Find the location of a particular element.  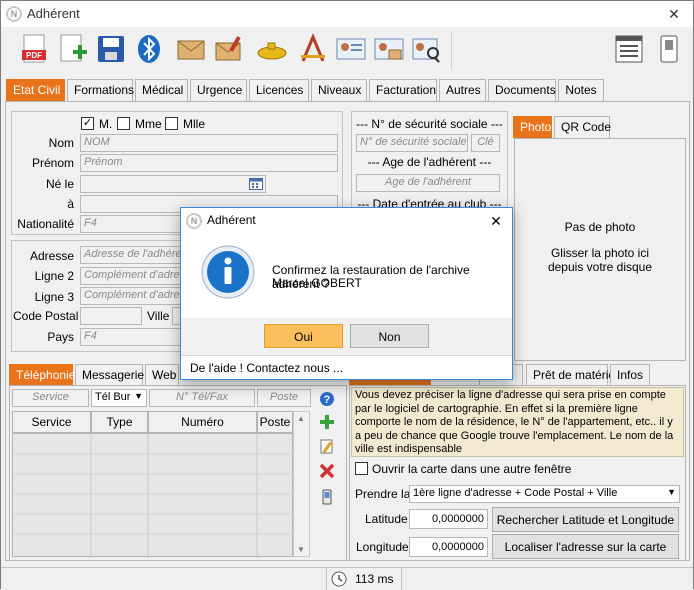

prenom-field: Prénom is located at coordinates (209, 163).